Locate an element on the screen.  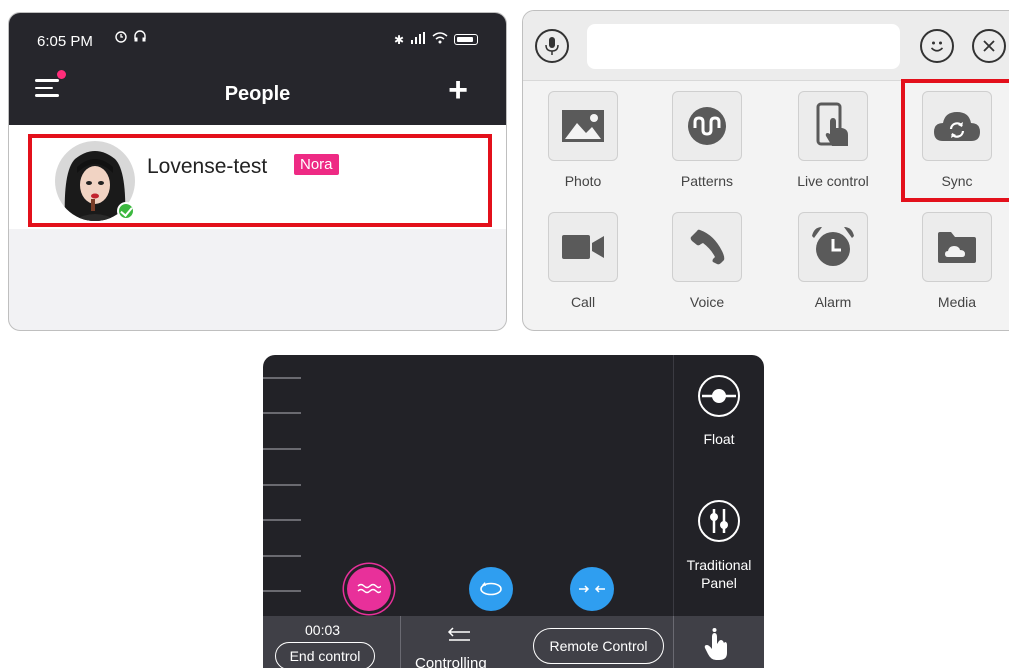
add-button: + is located at coordinates (458, 90).